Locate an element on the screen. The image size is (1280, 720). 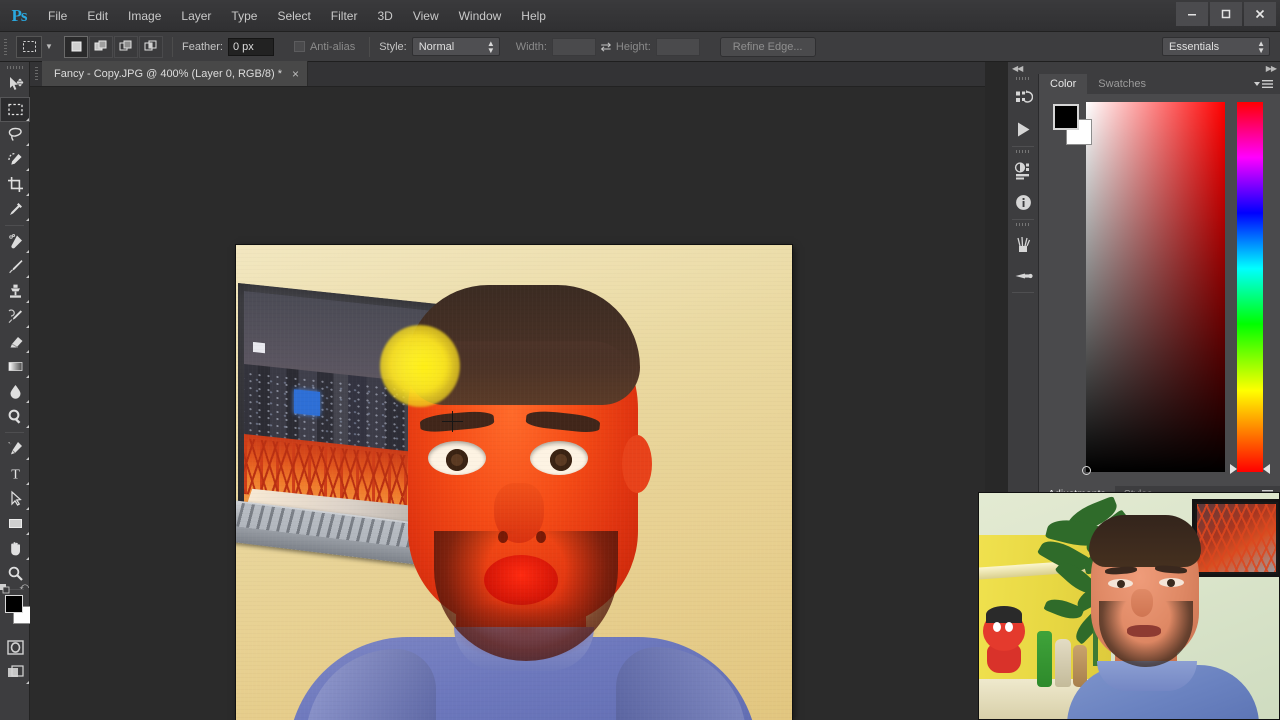
color-panel-menu-icon is located at coordinates (1267, 84).